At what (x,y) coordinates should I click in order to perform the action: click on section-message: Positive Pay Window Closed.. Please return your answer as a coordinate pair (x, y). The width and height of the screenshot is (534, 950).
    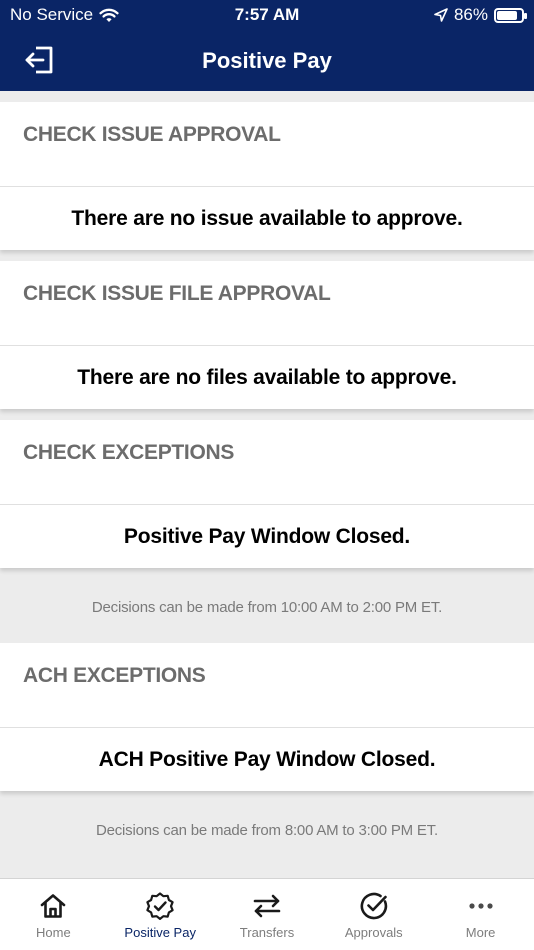
    Looking at the image, I should click on (267, 536).